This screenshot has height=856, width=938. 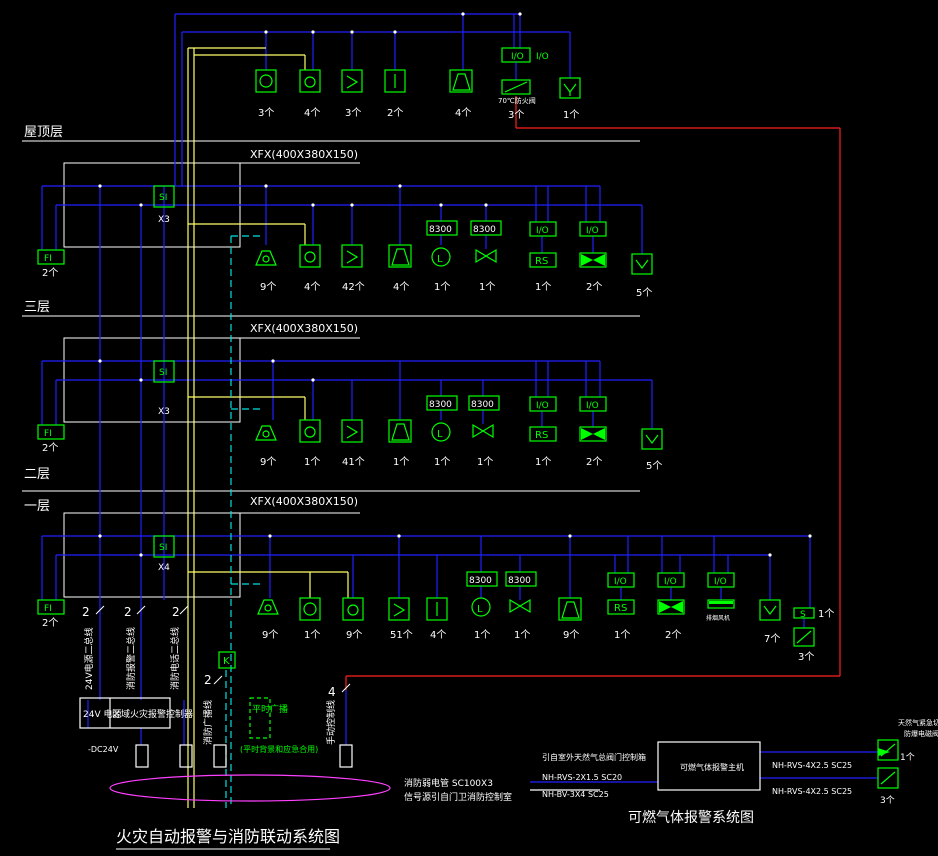 I want to click on bus-count-3: 2, so click(x=176, y=612).